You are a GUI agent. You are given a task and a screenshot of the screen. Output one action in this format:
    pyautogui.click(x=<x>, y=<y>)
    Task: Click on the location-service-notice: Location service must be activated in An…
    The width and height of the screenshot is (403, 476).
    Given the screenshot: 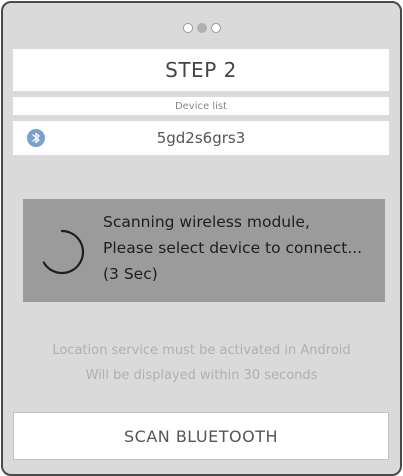 What is the action you would take?
    pyautogui.click(x=201, y=350)
    